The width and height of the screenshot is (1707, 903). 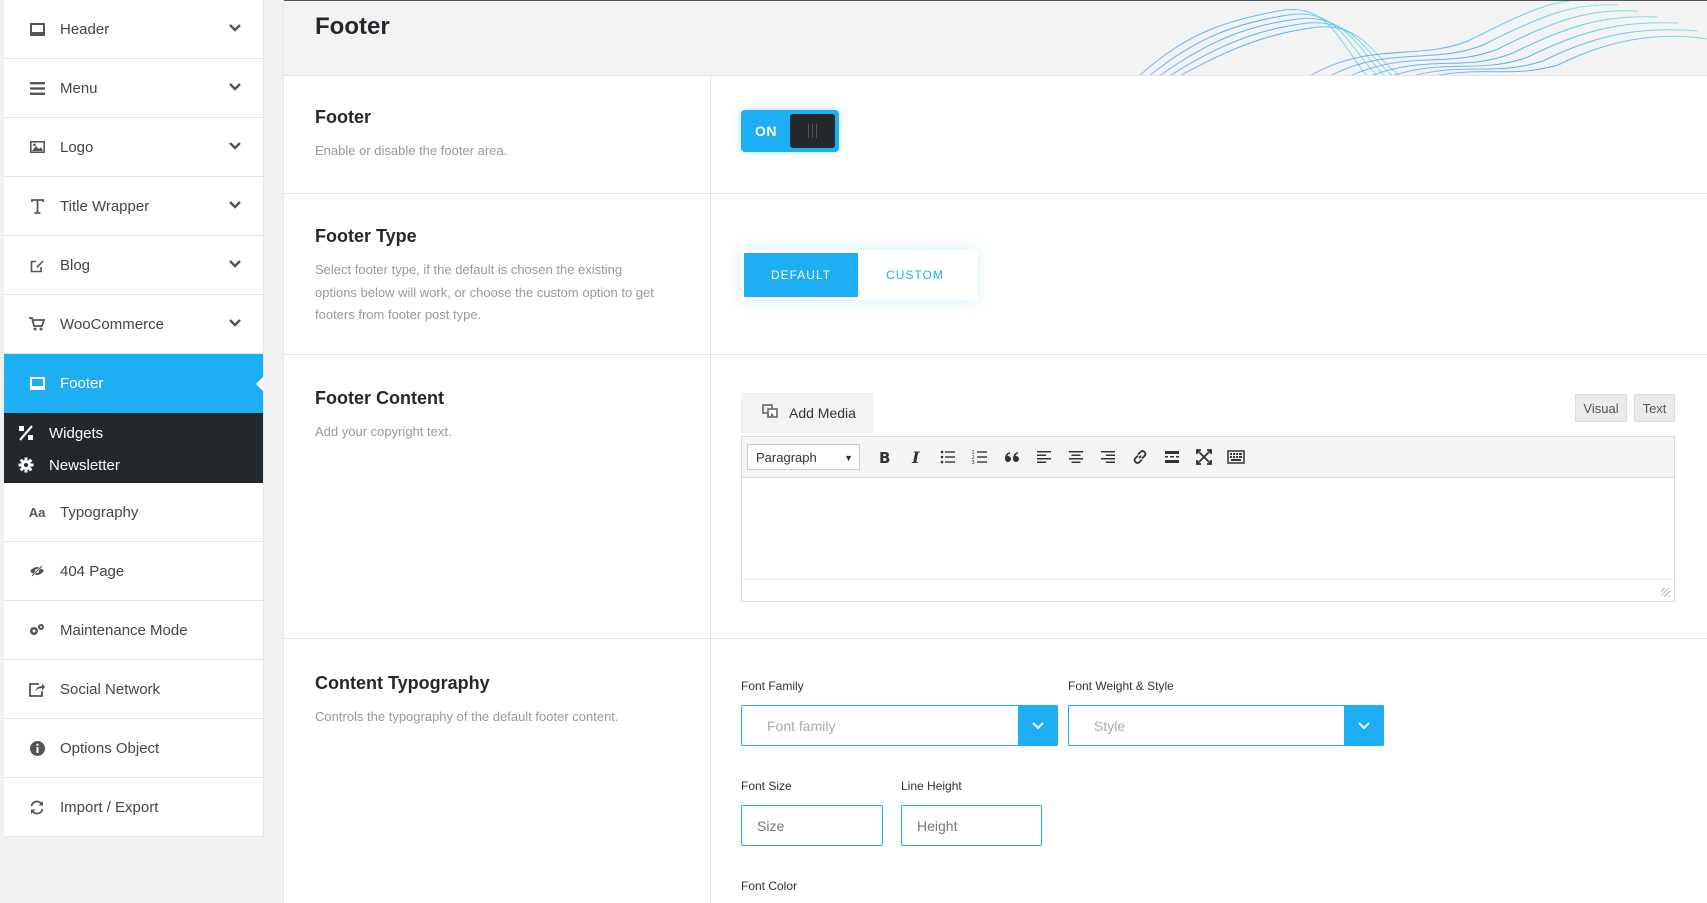 What do you see at coordinates (77, 147) in the screenshot?
I see `sidebar-item-label: Logo` at bounding box center [77, 147].